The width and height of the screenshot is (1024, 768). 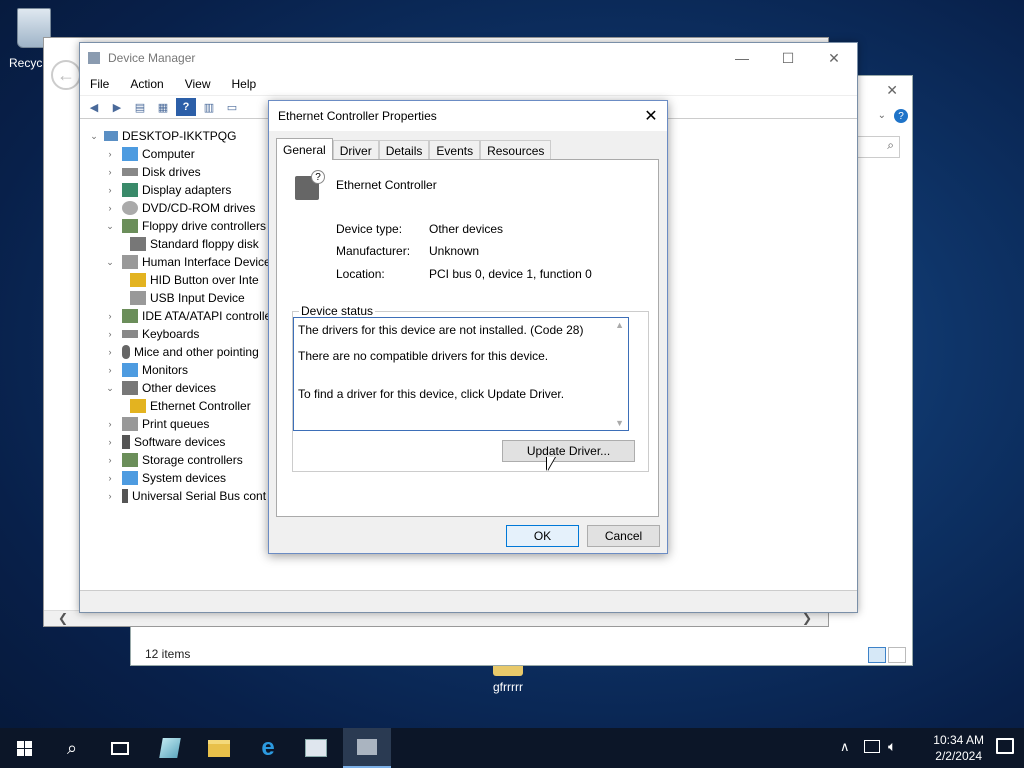 What do you see at coordinates (367, 748) in the screenshot?
I see `device-manager-taskbar-icon` at bounding box center [367, 748].